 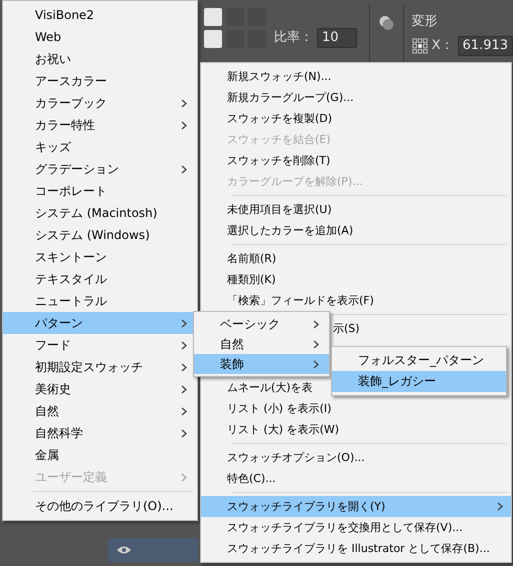 I want to click on menu-item: キッズ, so click(x=100, y=147).